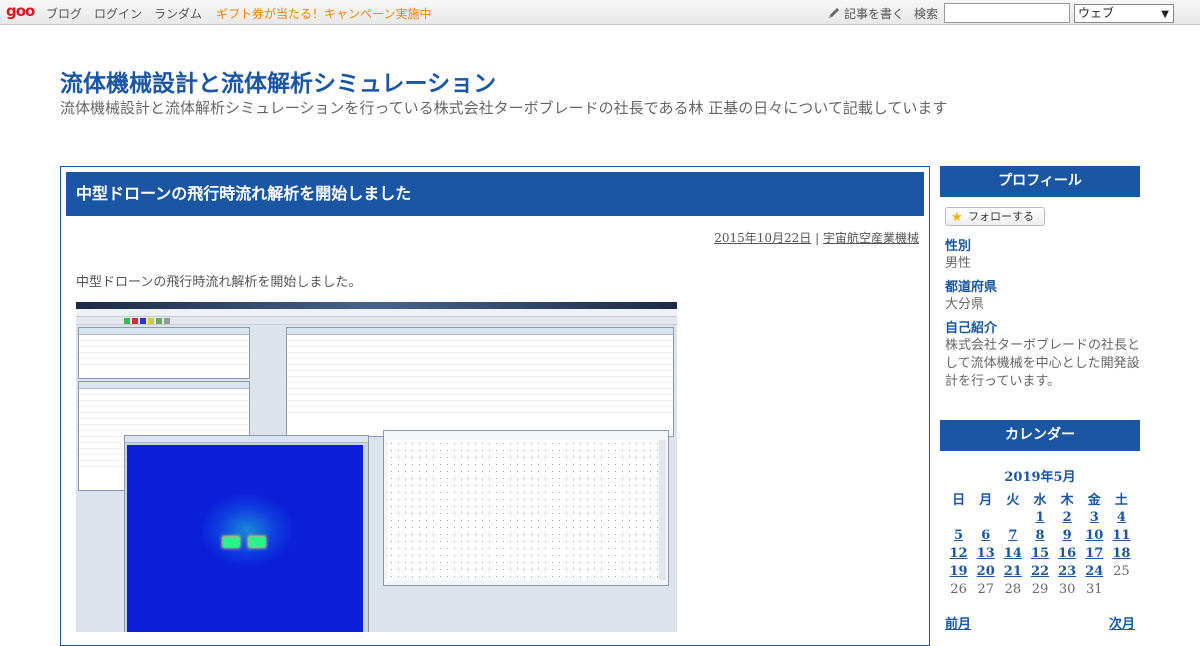  I want to click on vector-plot-window, so click(526, 508).